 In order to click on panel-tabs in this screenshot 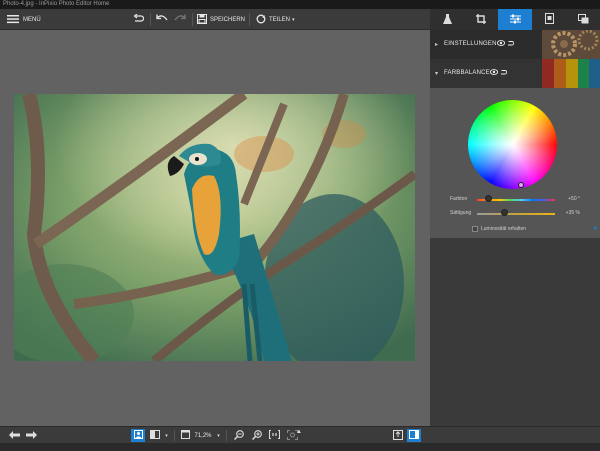, I will do `click(515, 19)`.